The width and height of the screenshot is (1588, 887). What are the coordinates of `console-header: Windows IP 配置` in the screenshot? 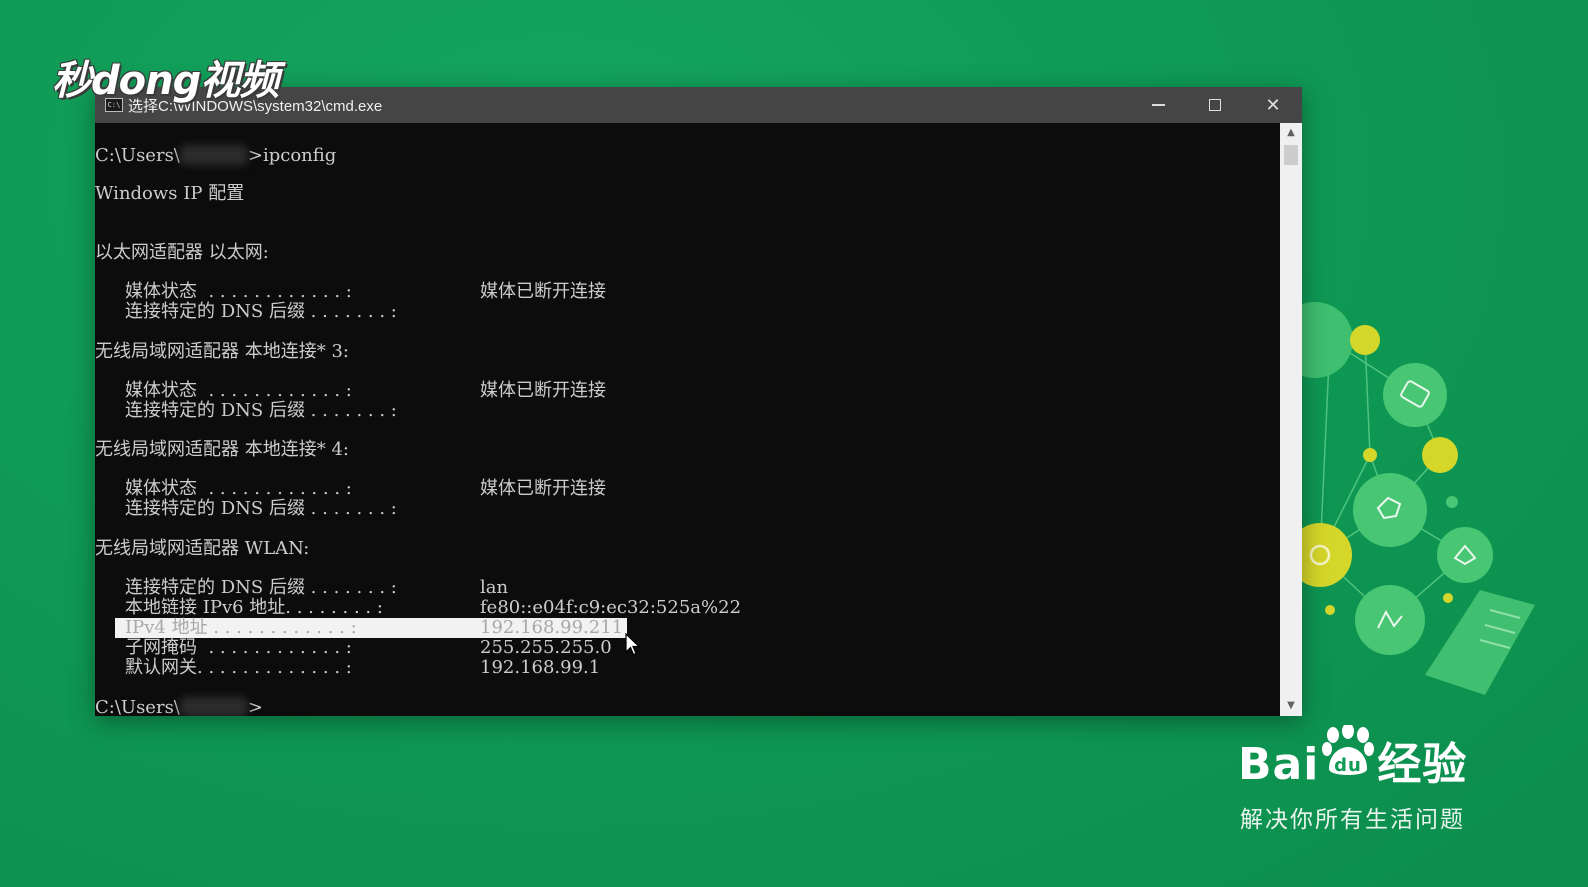 It's located at (170, 193).